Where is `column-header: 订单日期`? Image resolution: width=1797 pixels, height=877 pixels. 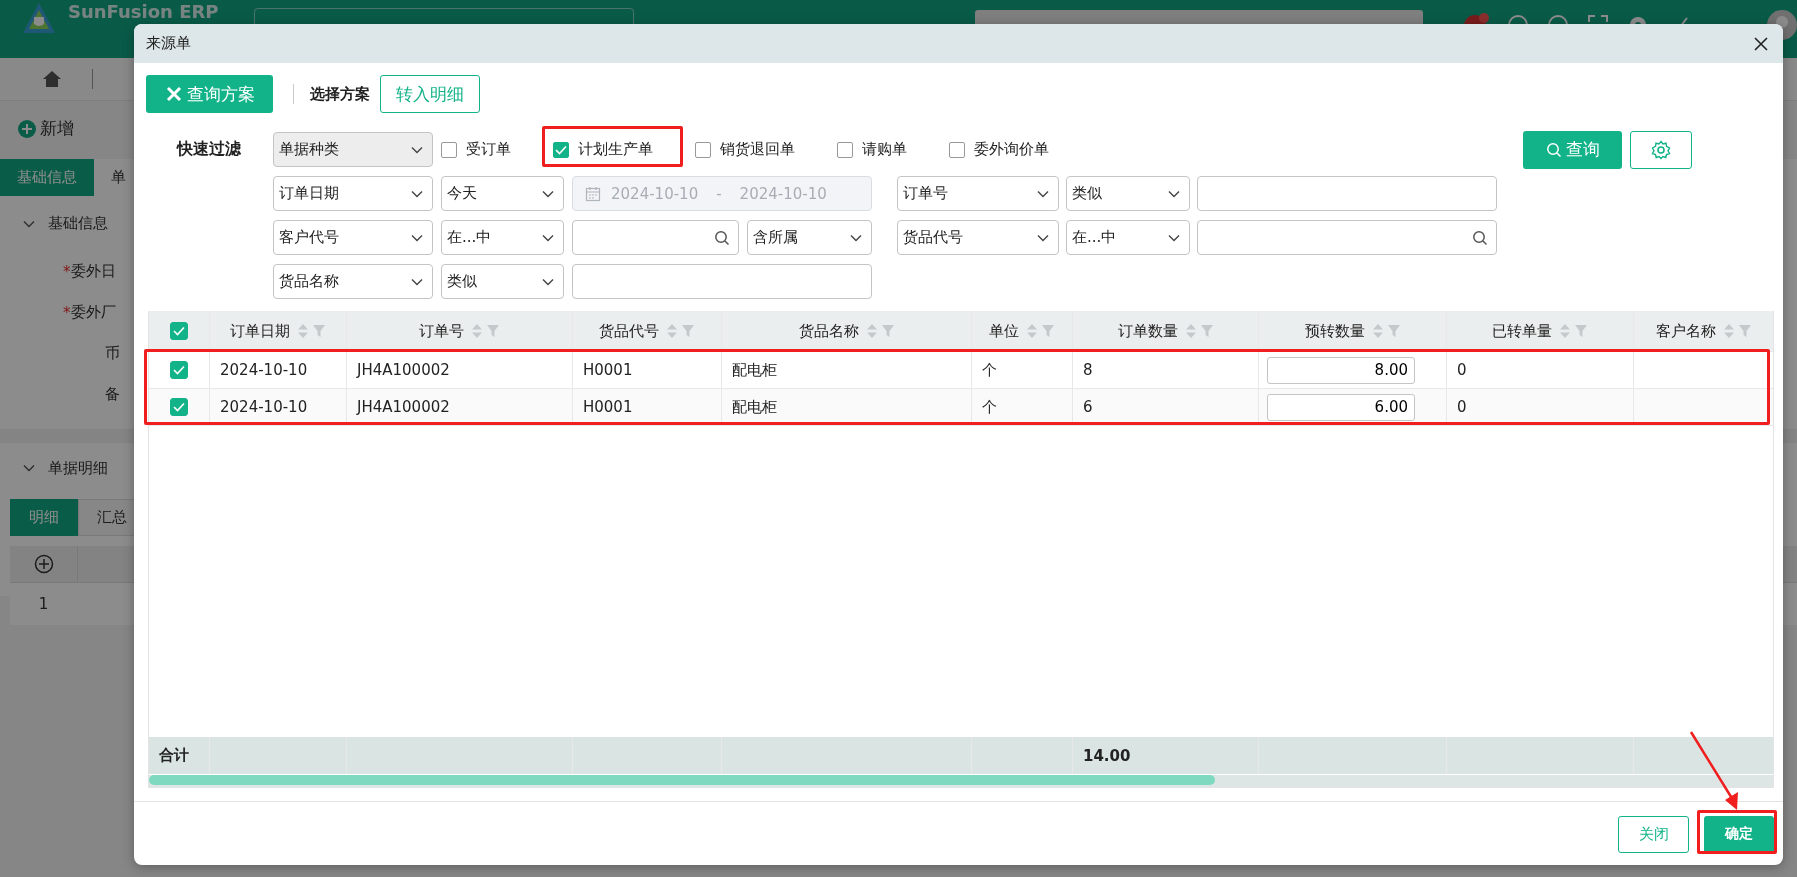 column-header: 订单日期 is located at coordinates (260, 331).